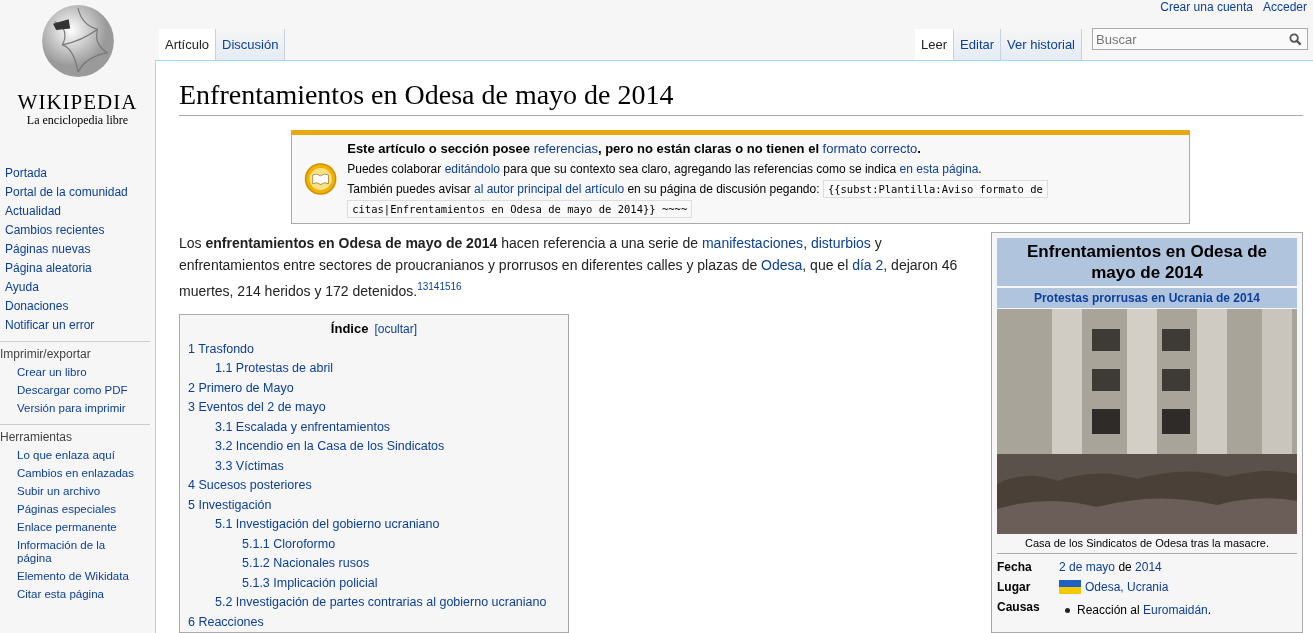  What do you see at coordinates (80, 192) in the screenshot?
I see `sidebar-link: Portal de la comunidad` at bounding box center [80, 192].